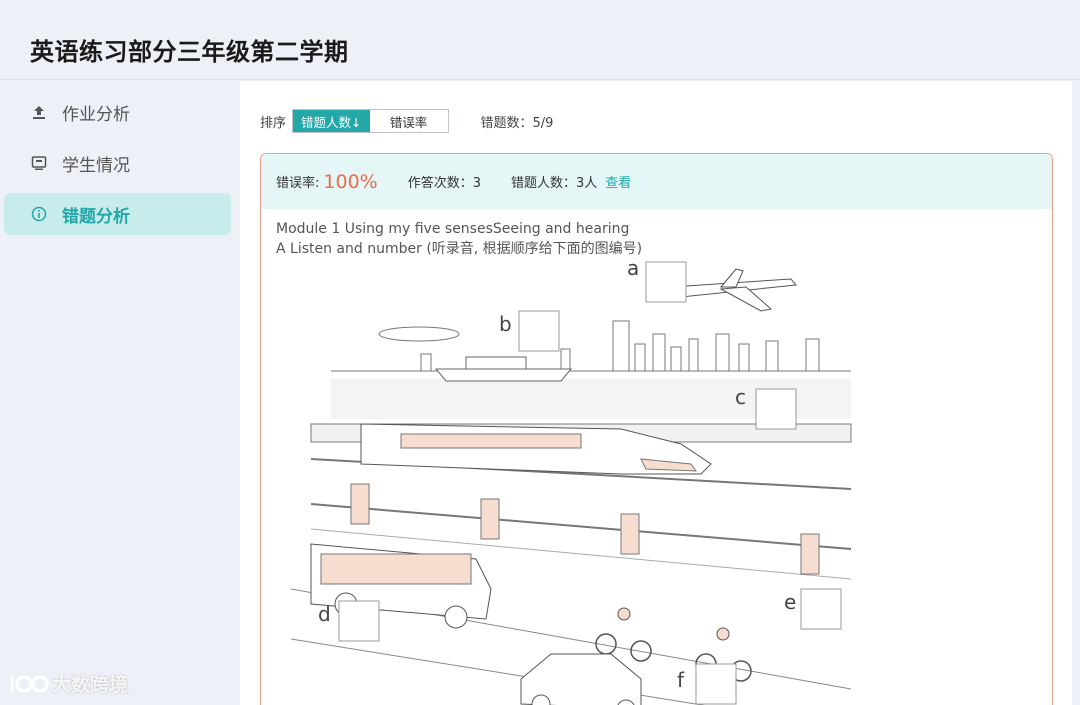  Describe the element at coordinates (459, 249) in the screenshot. I see `question-text-line: A Listen and number (听录音, 根据顺序给下面的图编号)` at that location.